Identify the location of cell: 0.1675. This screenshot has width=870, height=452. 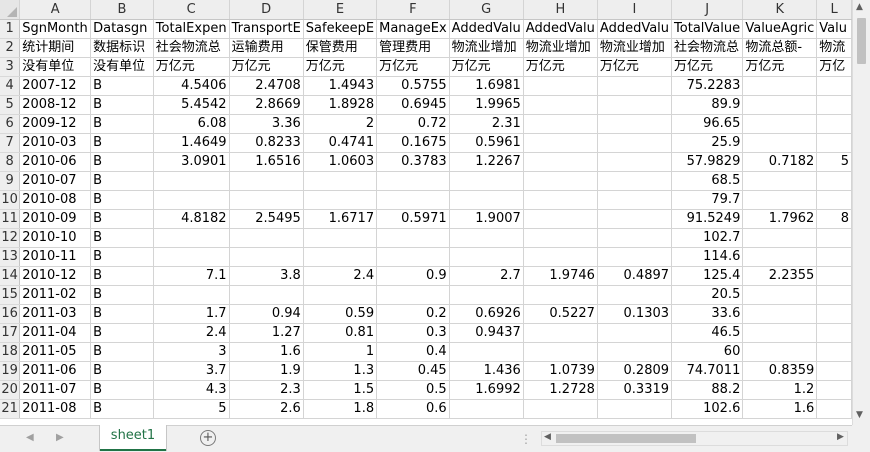
(413, 143).